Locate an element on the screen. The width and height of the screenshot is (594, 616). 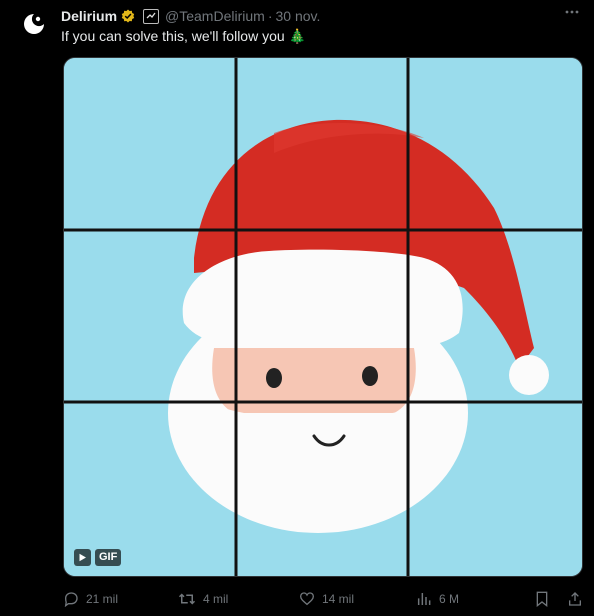
retweet-icon is located at coordinates (187, 599).